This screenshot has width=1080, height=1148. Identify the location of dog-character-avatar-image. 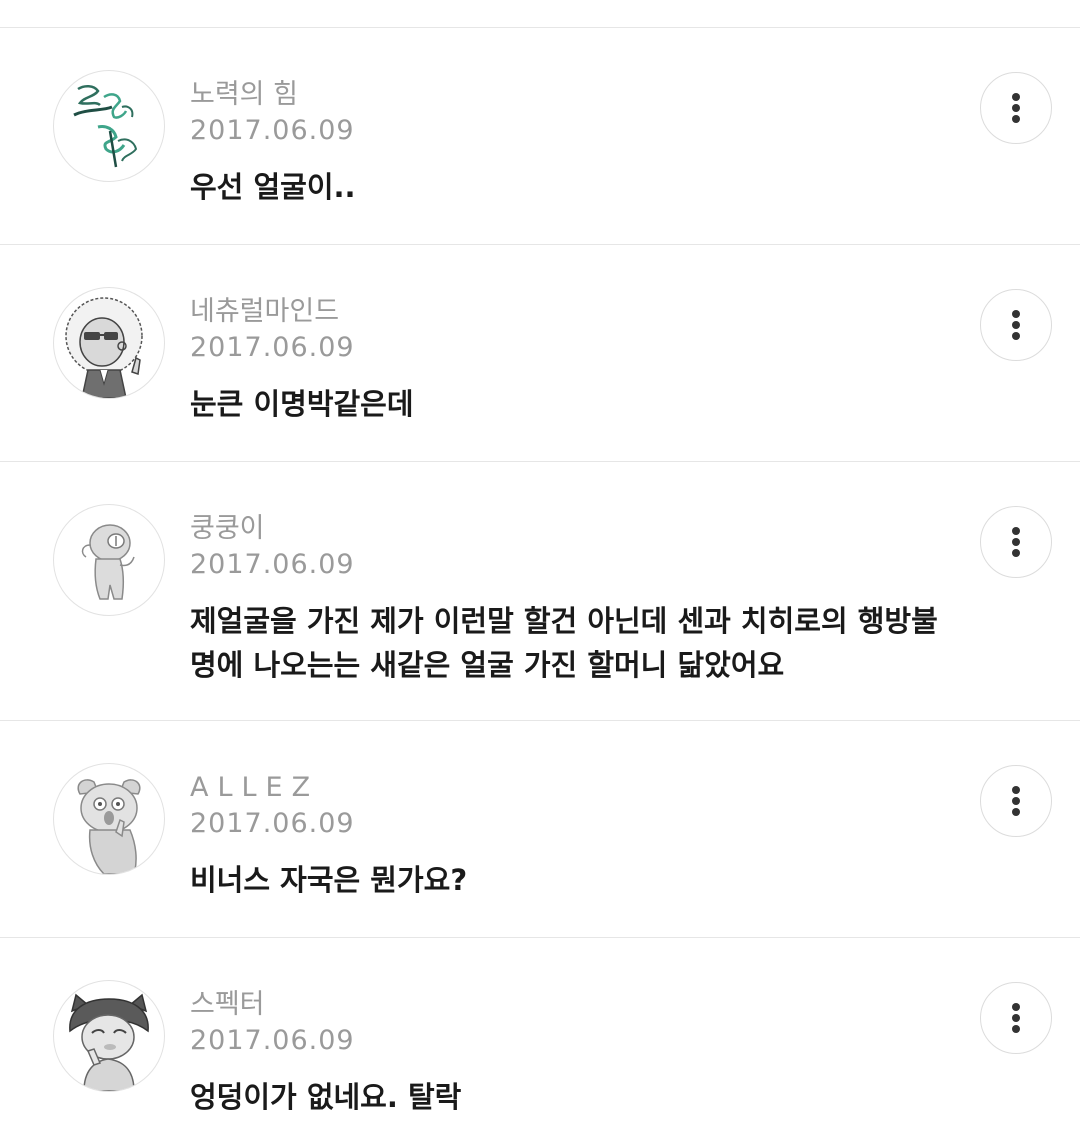
(109, 826).